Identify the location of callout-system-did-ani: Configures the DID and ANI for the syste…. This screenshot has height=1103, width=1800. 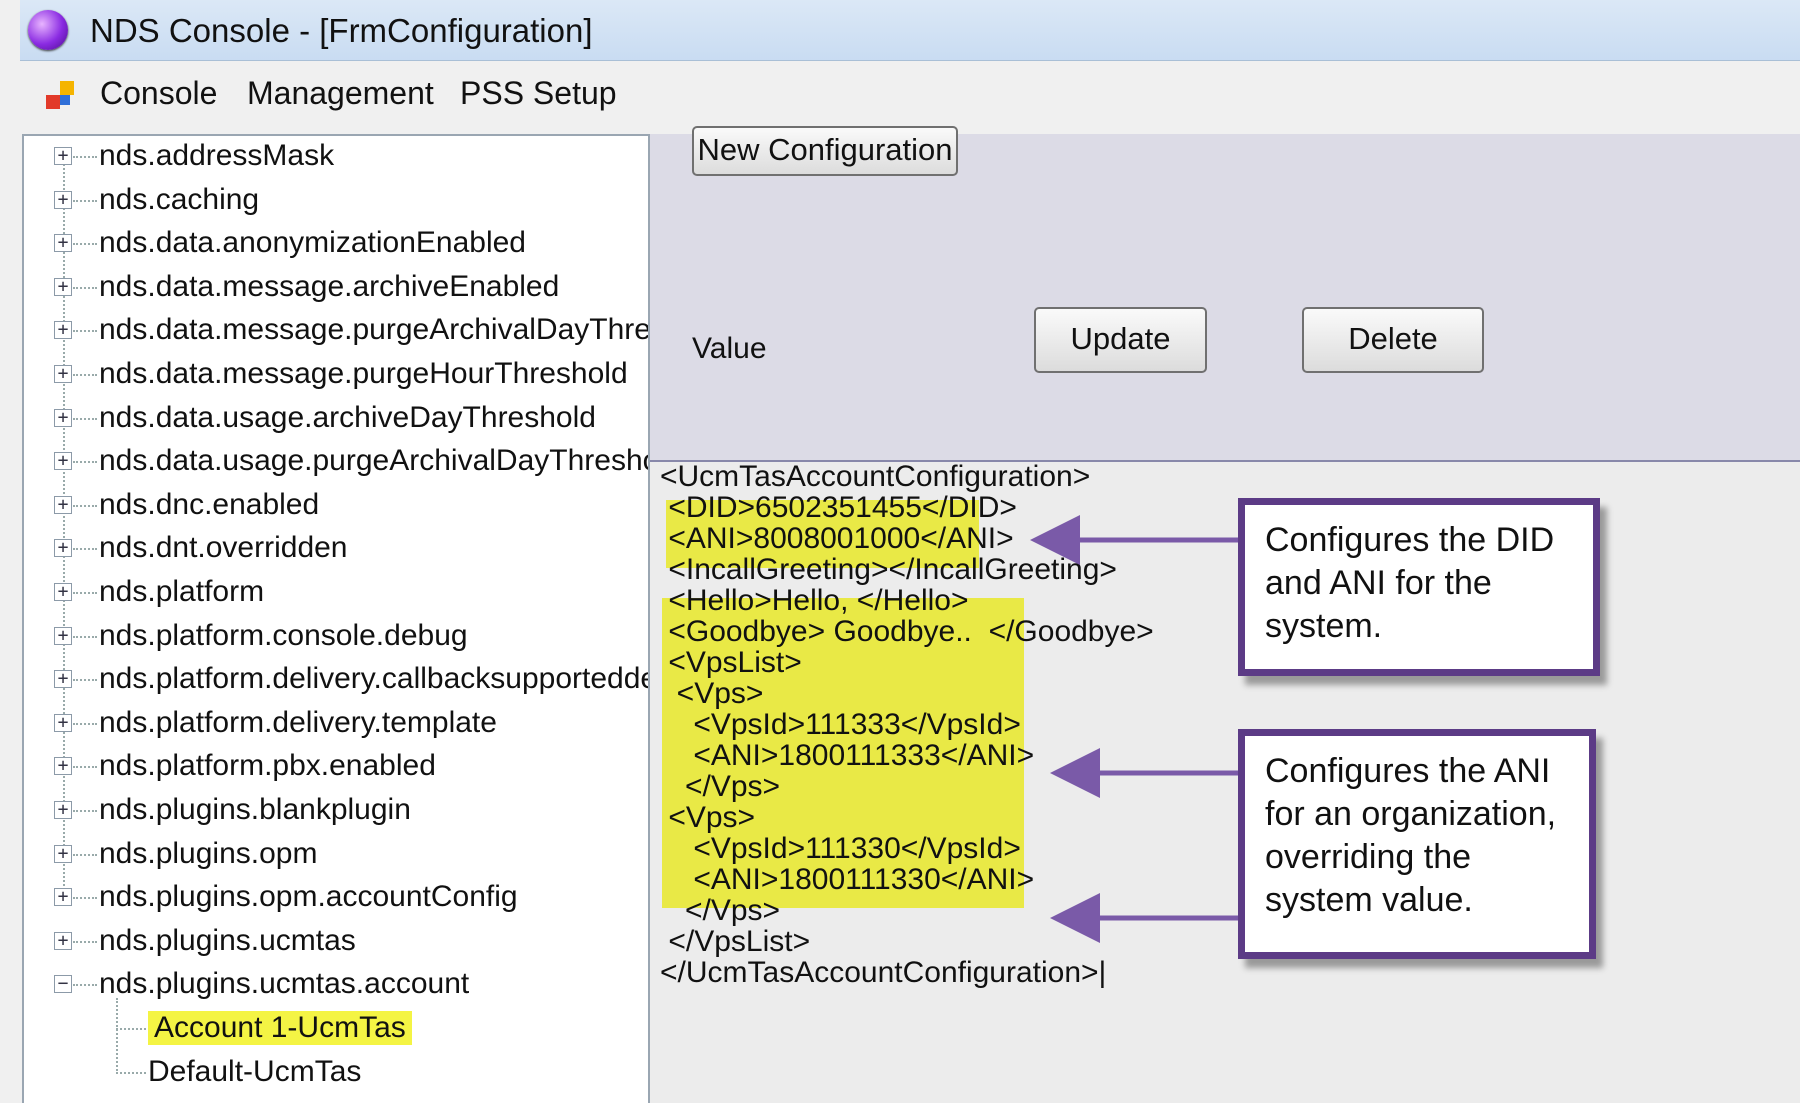
(1419, 587).